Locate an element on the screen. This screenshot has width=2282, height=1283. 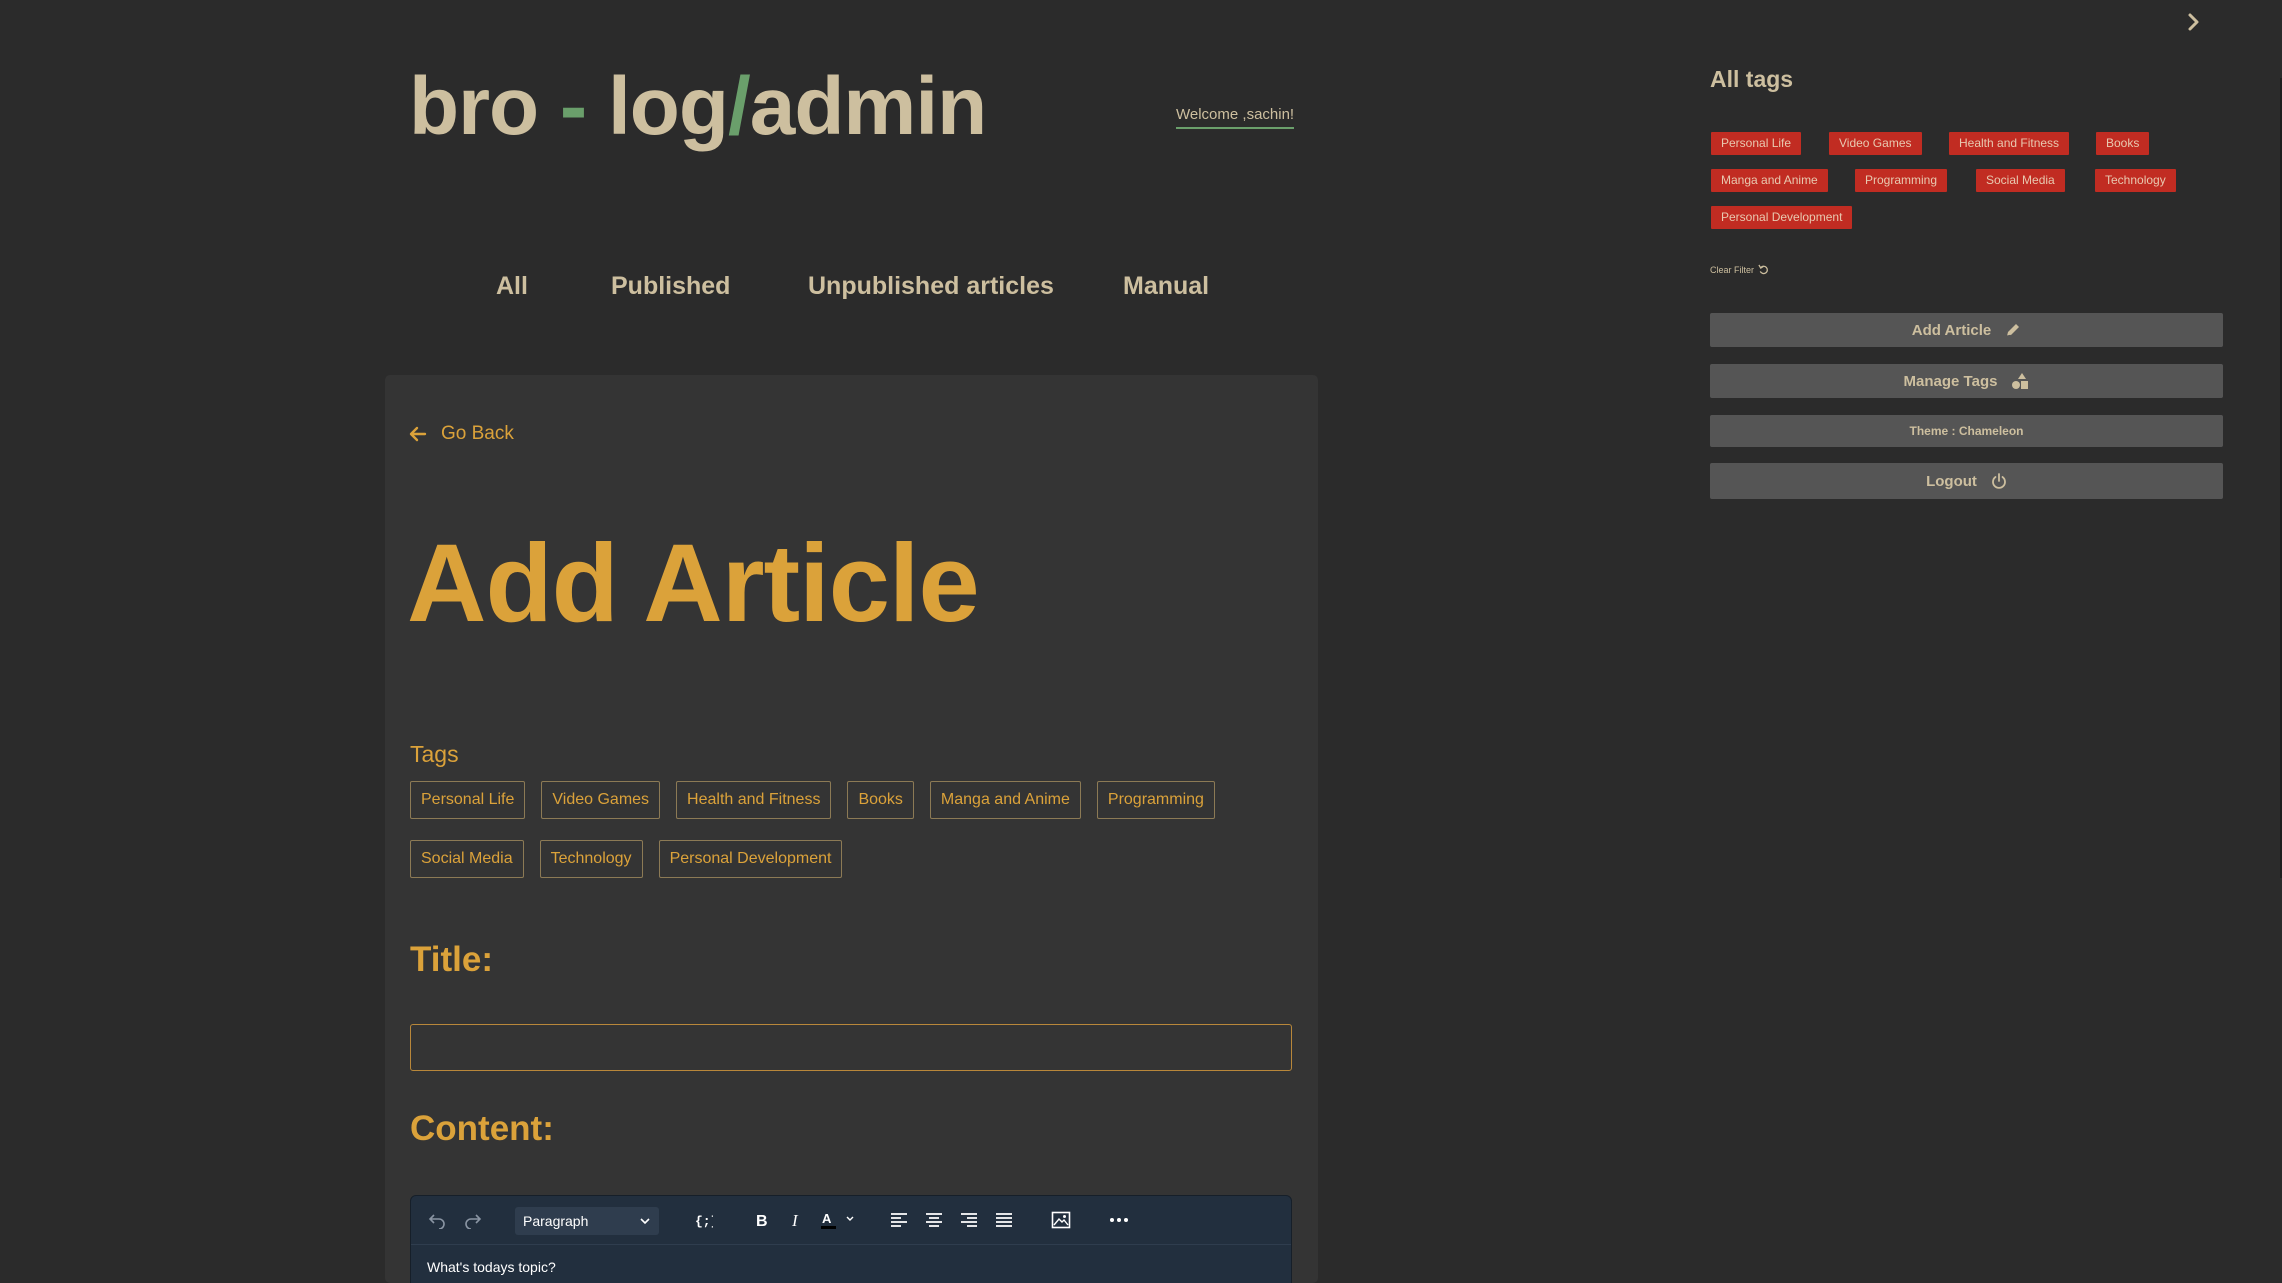
align-justify-button is located at coordinates (1004, 1220).